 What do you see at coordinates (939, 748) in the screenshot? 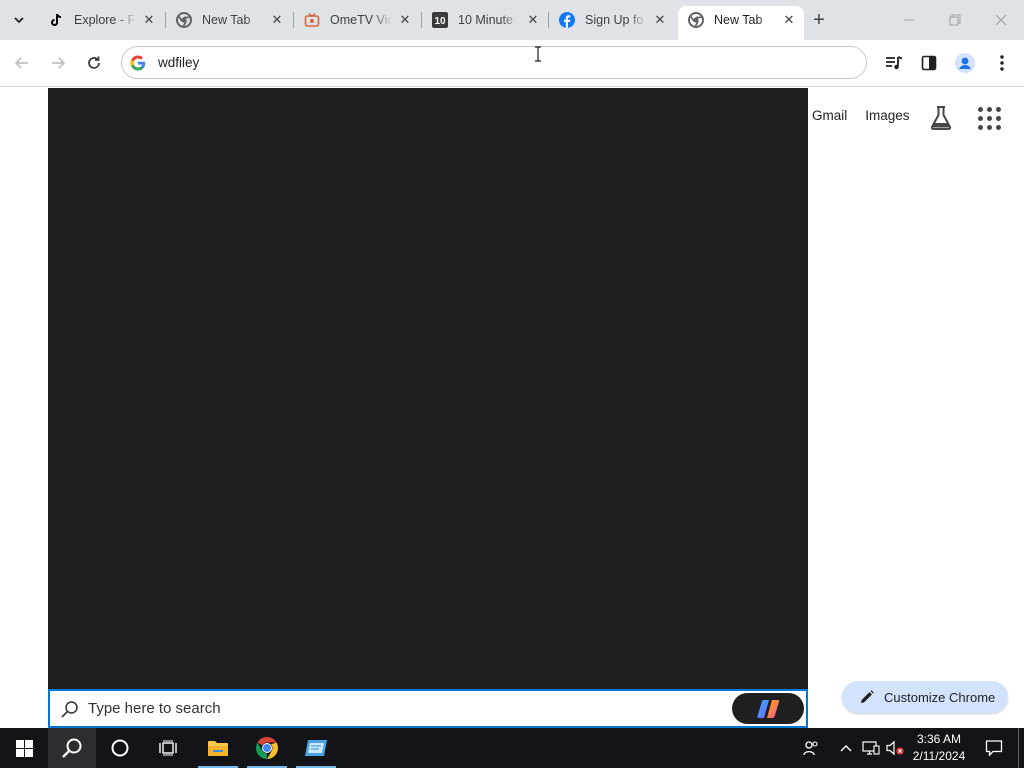
I see `system-clock: 3:36 AM 2/11/2024` at bounding box center [939, 748].